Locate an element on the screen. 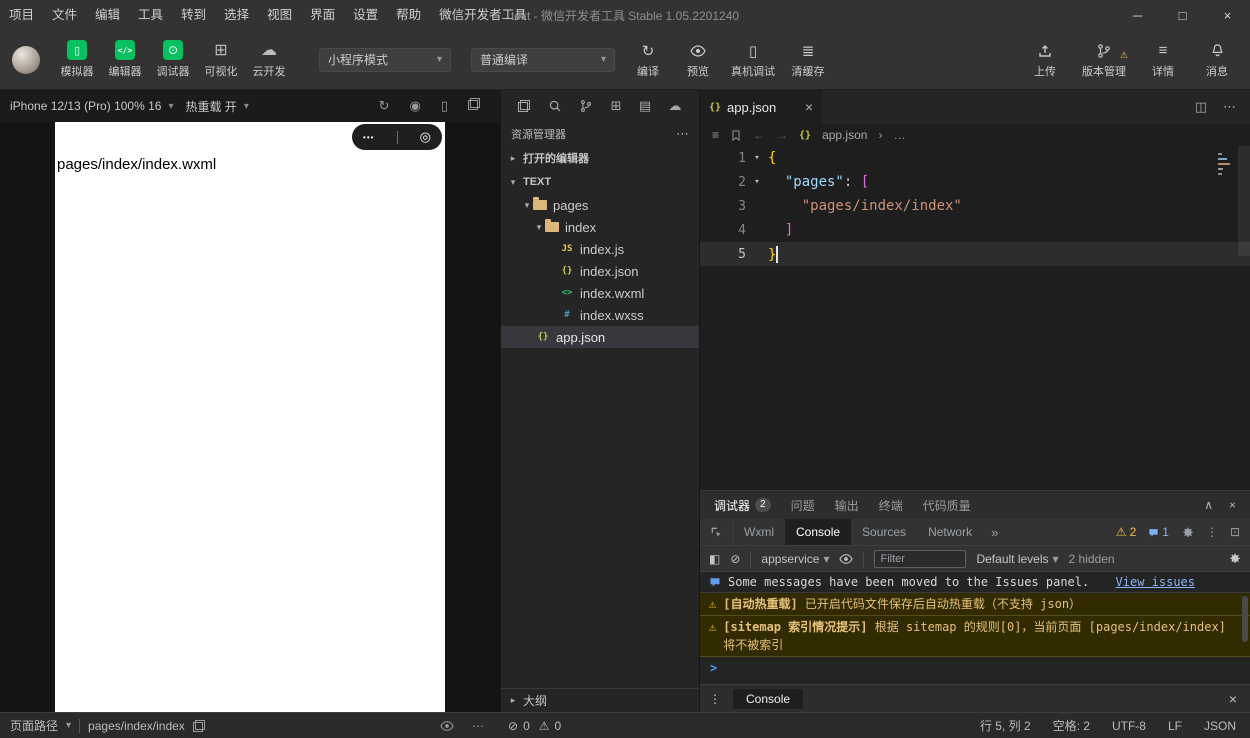 The width and height of the screenshot is (1250, 738). cursor-position: 行 5, 列 2 is located at coordinates (1005, 725).